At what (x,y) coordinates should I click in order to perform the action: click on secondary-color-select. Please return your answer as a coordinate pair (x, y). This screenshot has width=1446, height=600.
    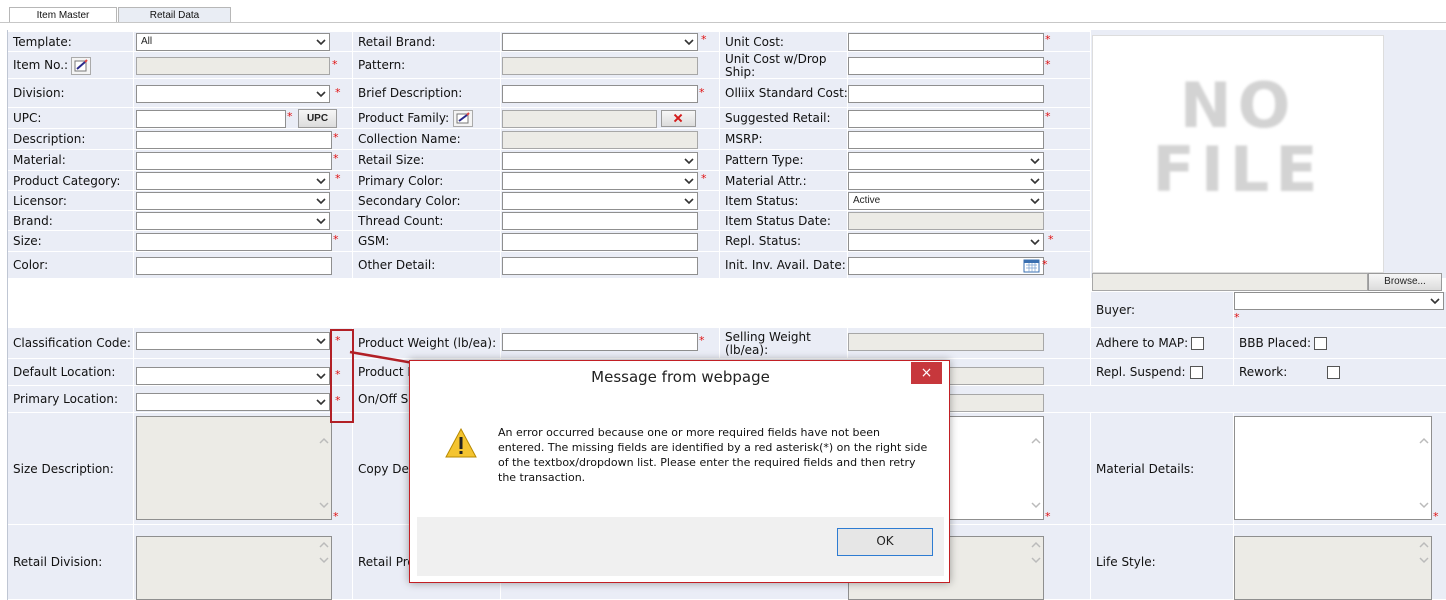
    Looking at the image, I should click on (600, 201).